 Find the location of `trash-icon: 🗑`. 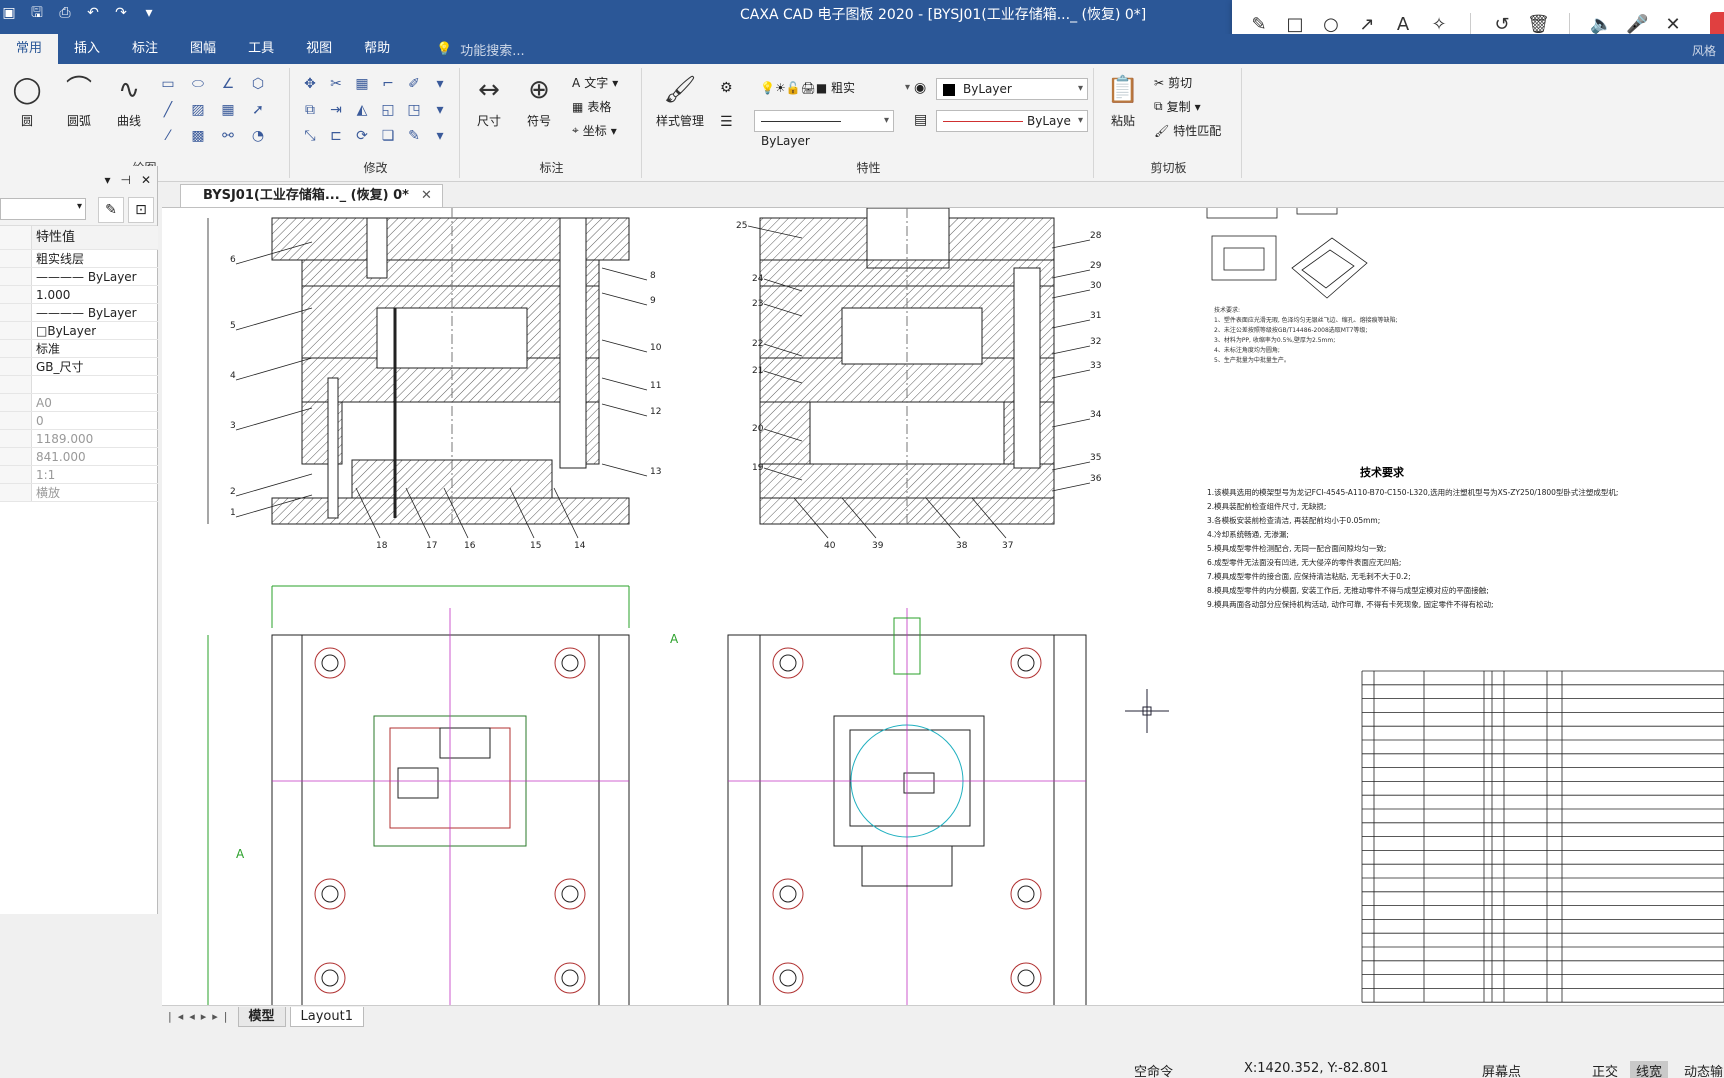

trash-icon: 🗑 is located at coordinates (1538, 25).